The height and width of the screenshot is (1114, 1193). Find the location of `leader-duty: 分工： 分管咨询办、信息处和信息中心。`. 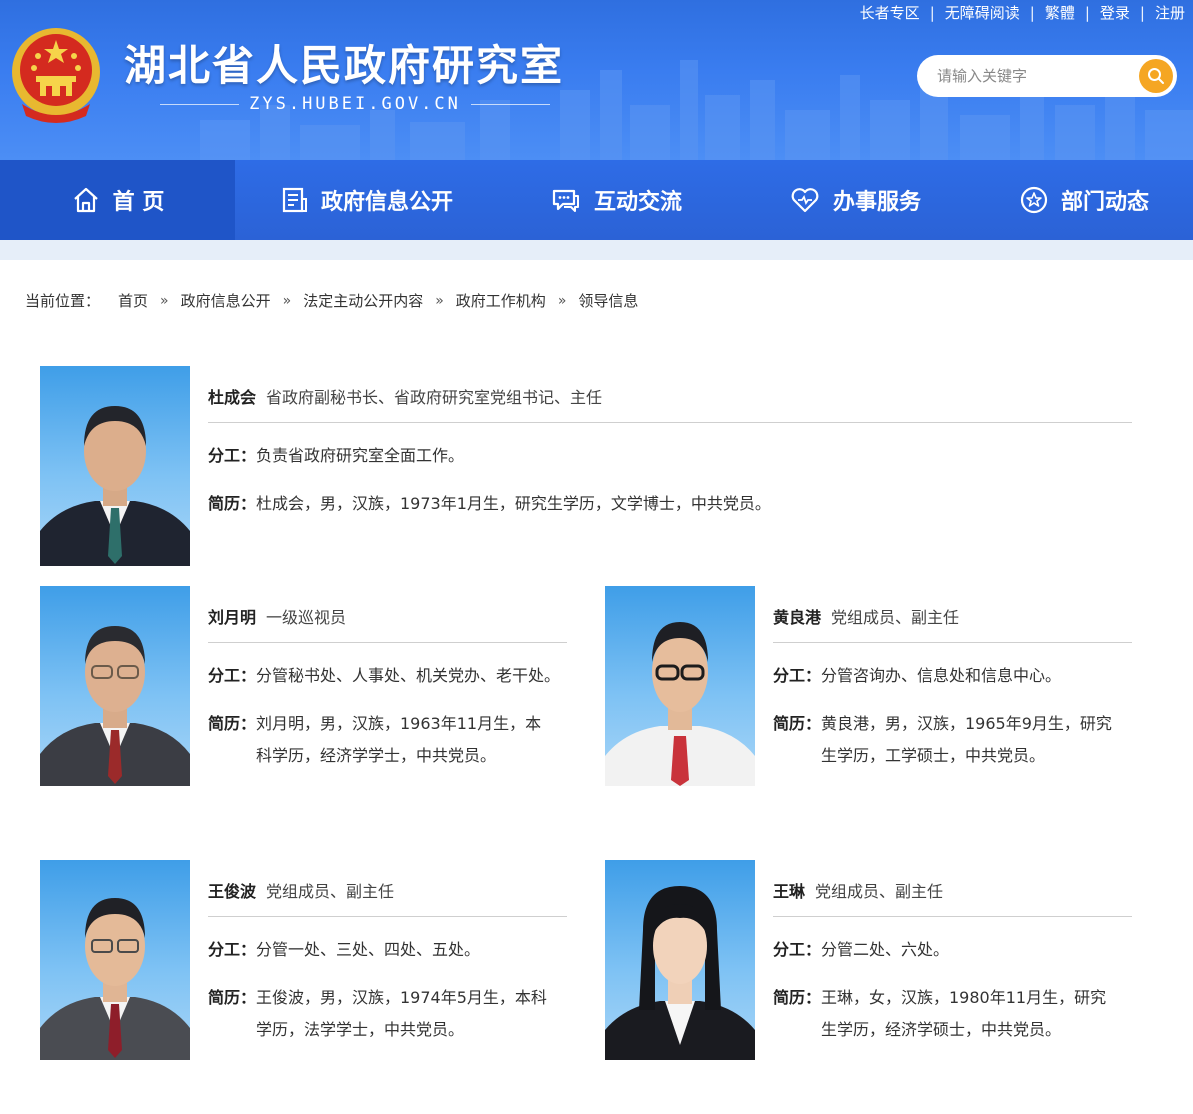

leader-duty: 分工： 分管咨询办、信息处和信息中心。 is located at coordinates (953, 676).